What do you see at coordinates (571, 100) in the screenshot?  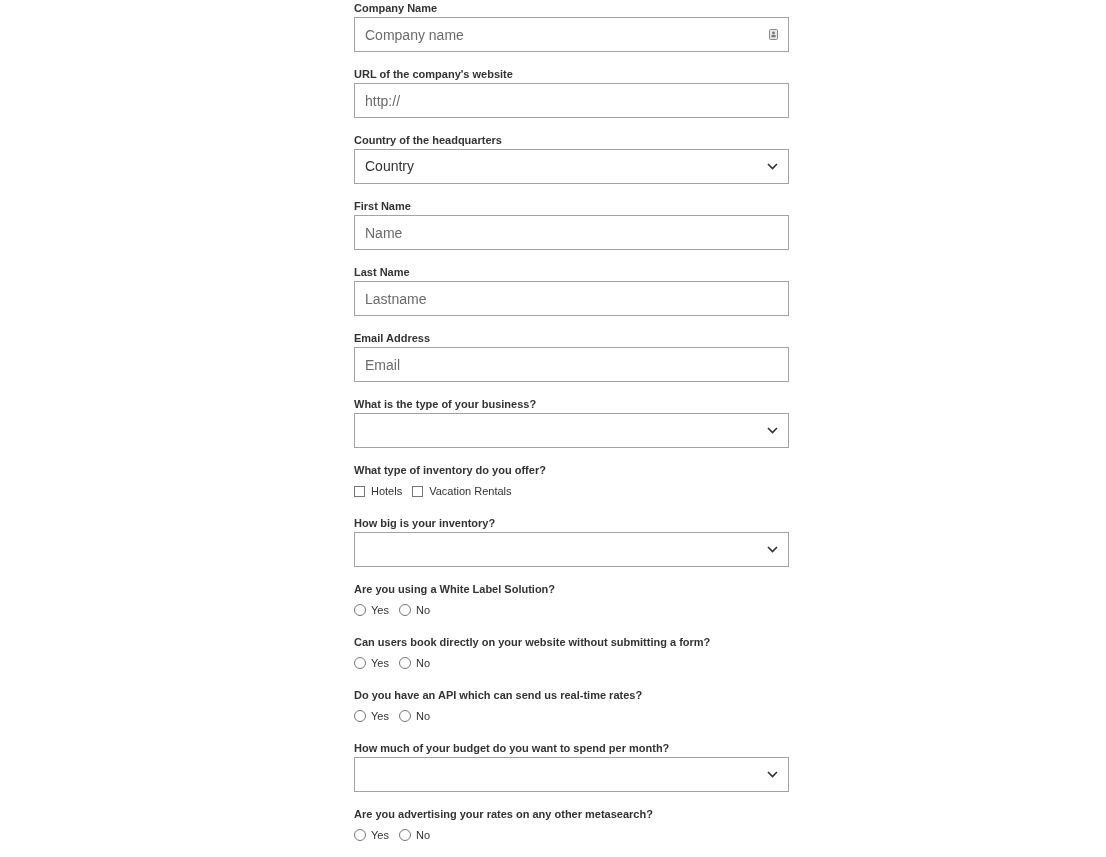 I see `text-input-field: http://` at bounding box center [571, 100].